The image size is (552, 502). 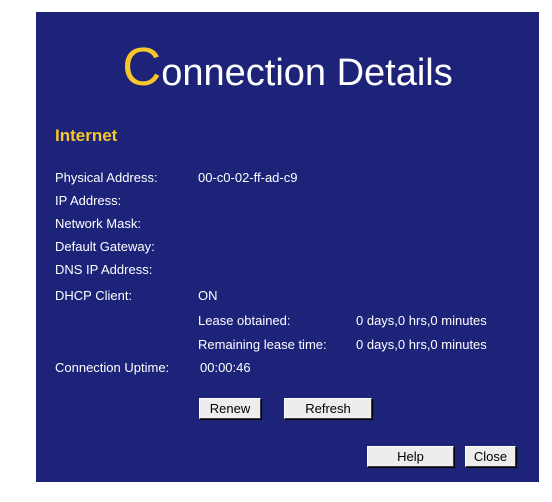 I want to click on help-button: Help, so click(x=410, y=456).